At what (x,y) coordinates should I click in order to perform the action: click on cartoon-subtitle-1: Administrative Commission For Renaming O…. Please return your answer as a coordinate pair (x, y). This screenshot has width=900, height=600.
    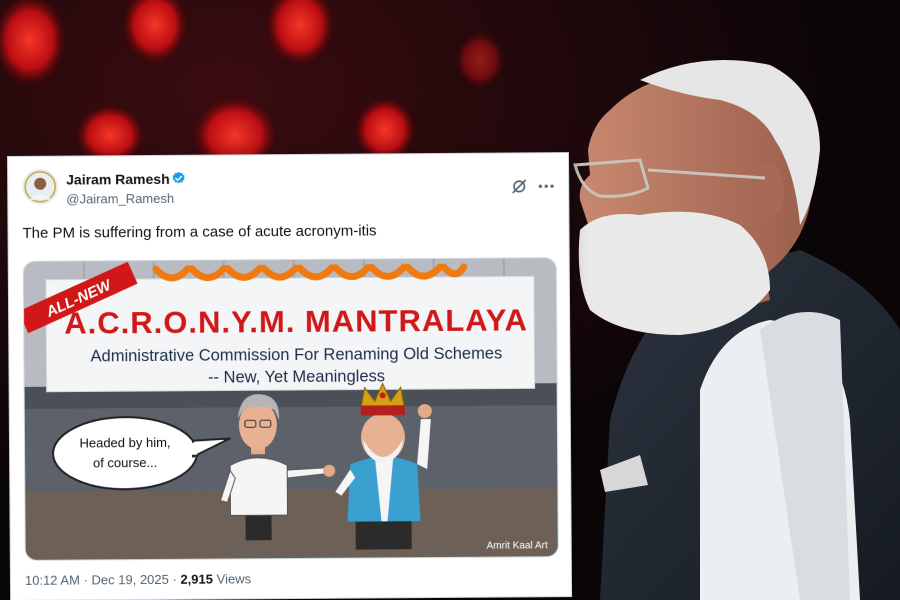
    Looking at the image, I should click on (296, 355).